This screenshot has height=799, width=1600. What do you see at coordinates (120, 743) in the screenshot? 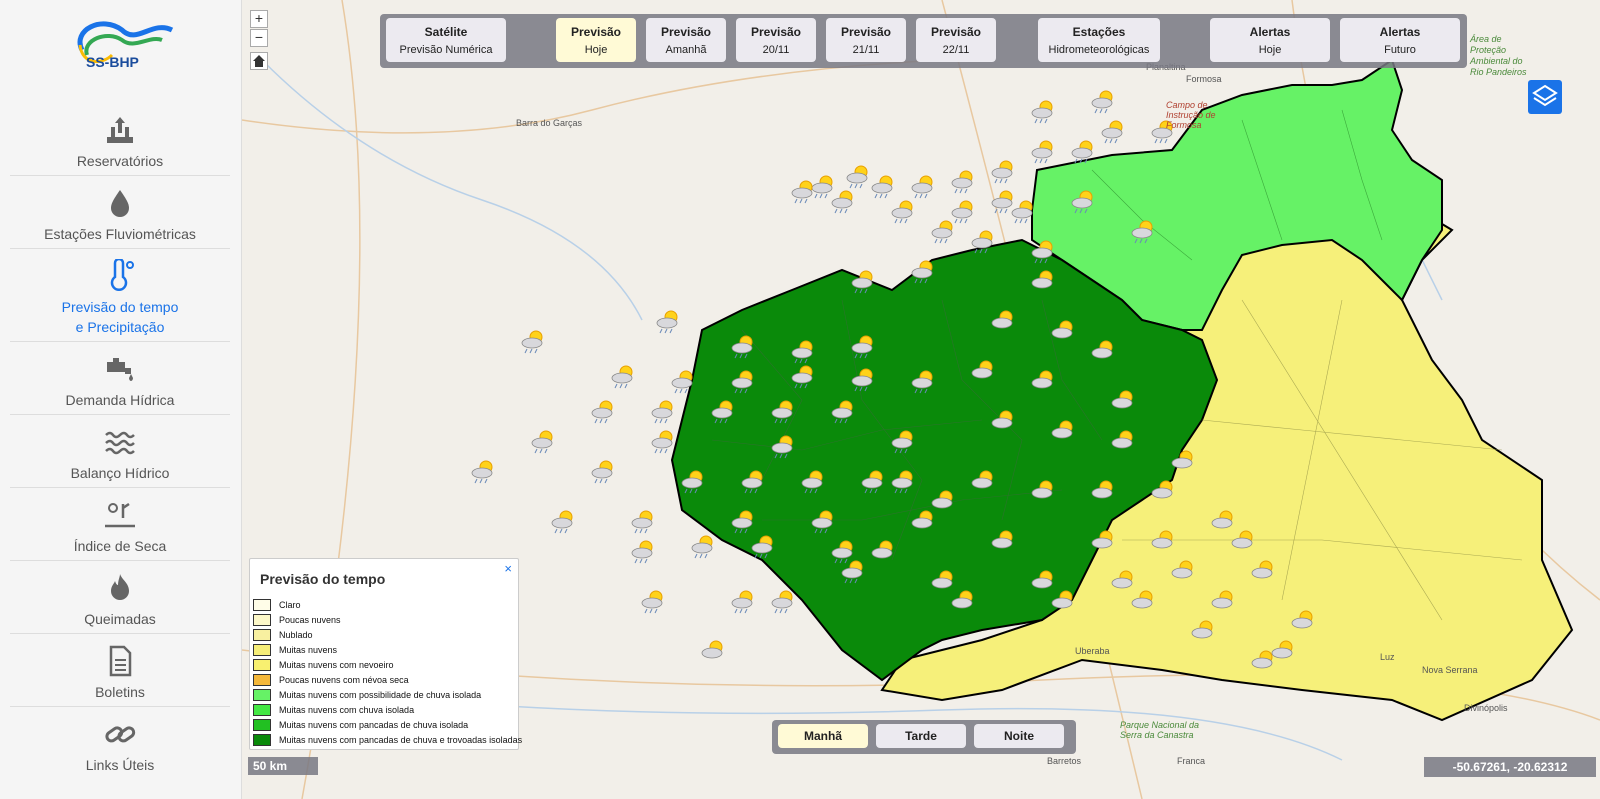
I see `nav-links-uteis: Links Úteis` at bounding box center [120, 743].